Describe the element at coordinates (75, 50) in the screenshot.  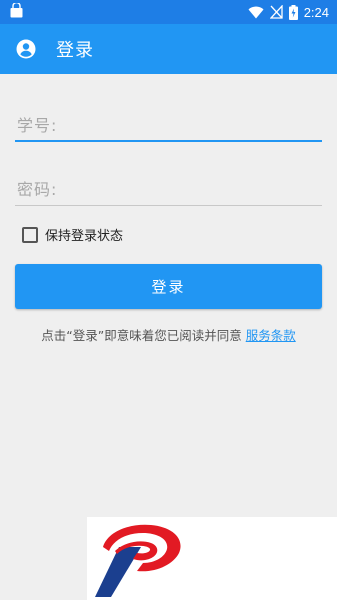
I see `page-title: 登录` at that location.